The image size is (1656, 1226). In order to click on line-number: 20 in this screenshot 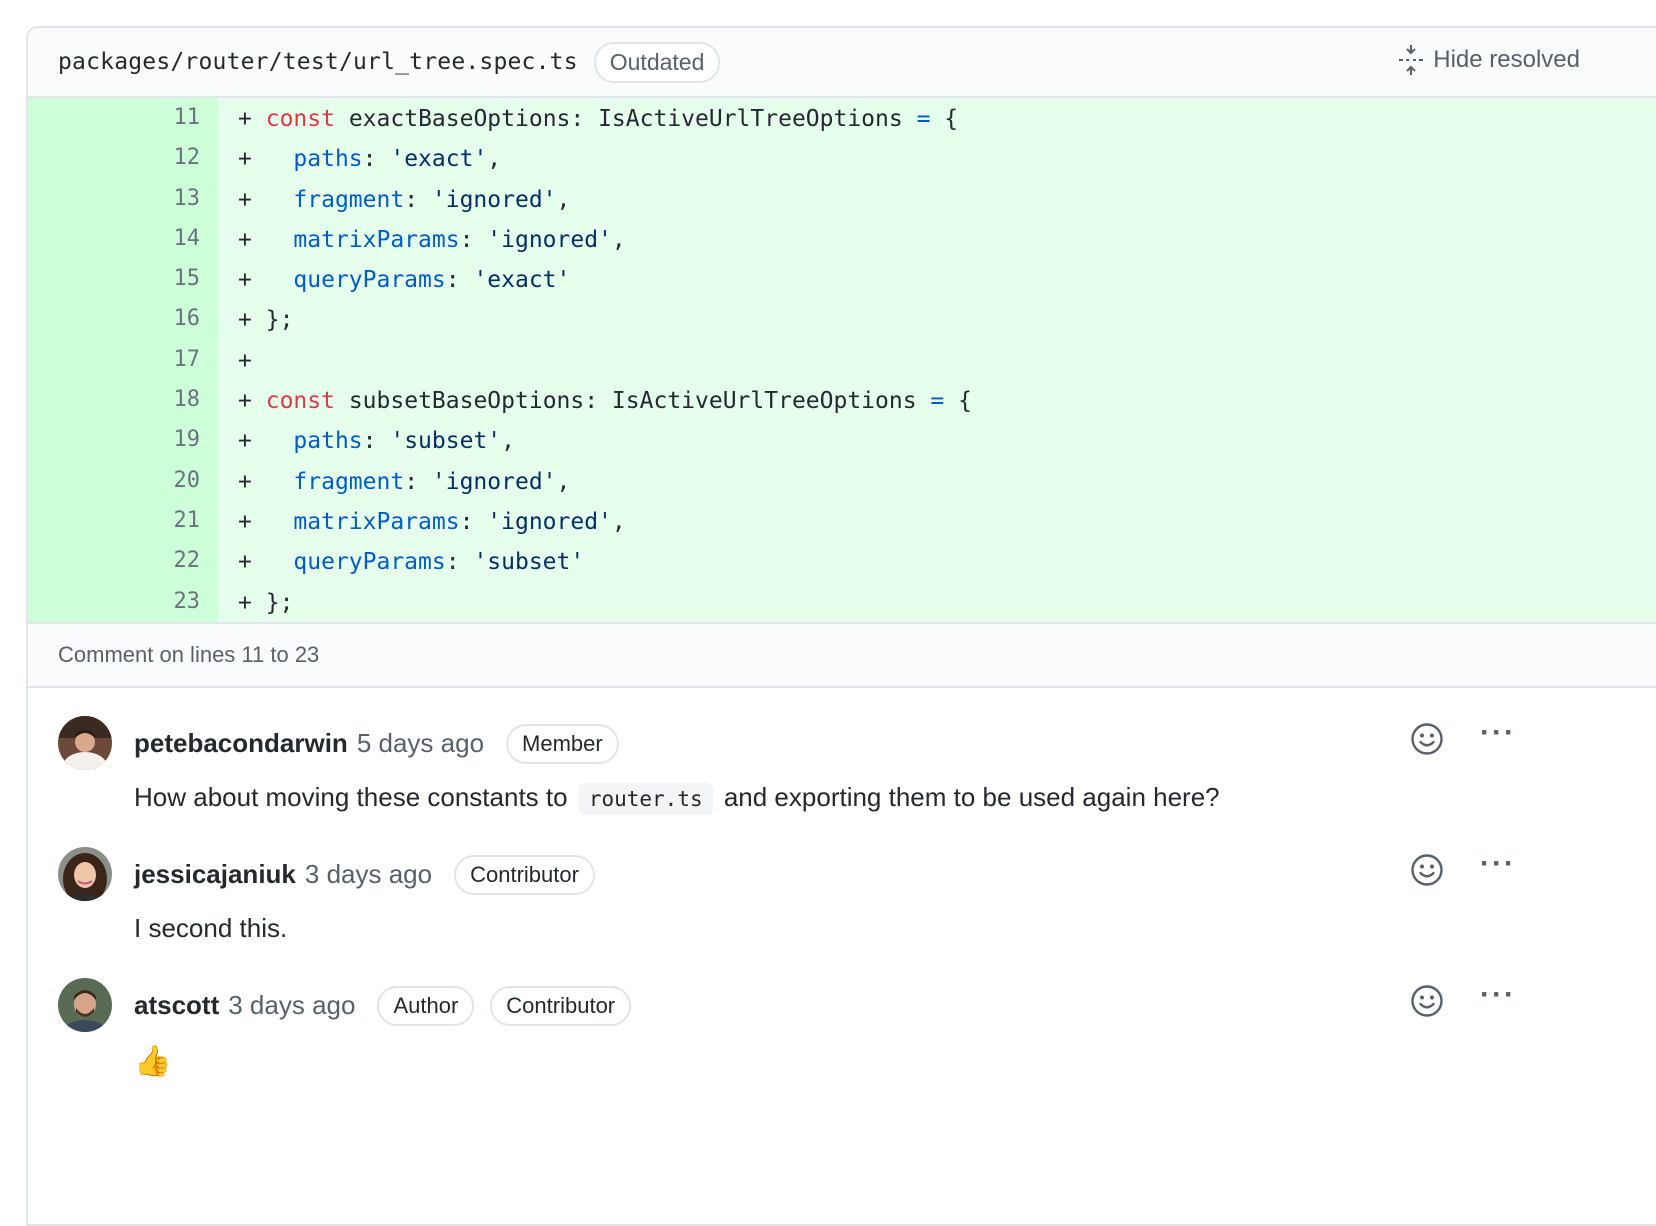, I will do `click(123, 480)`.